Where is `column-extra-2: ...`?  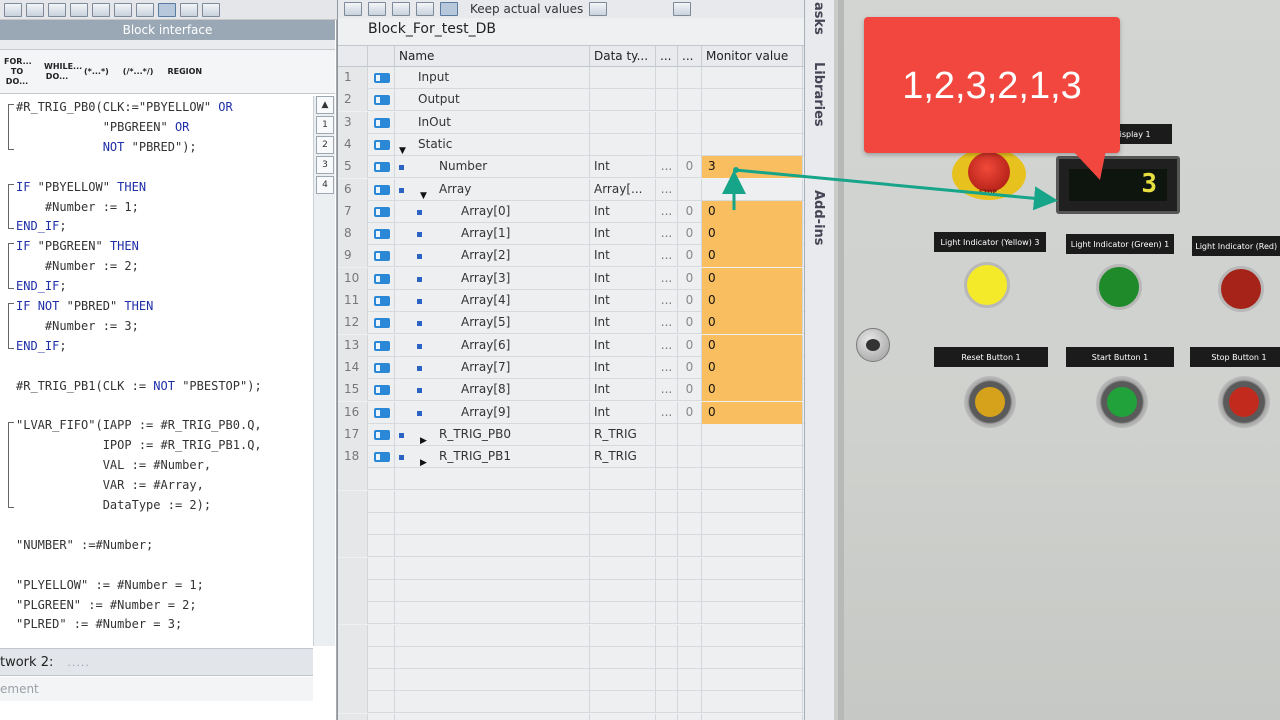 column-extra-2: ... is located at coordinates (690, 57).